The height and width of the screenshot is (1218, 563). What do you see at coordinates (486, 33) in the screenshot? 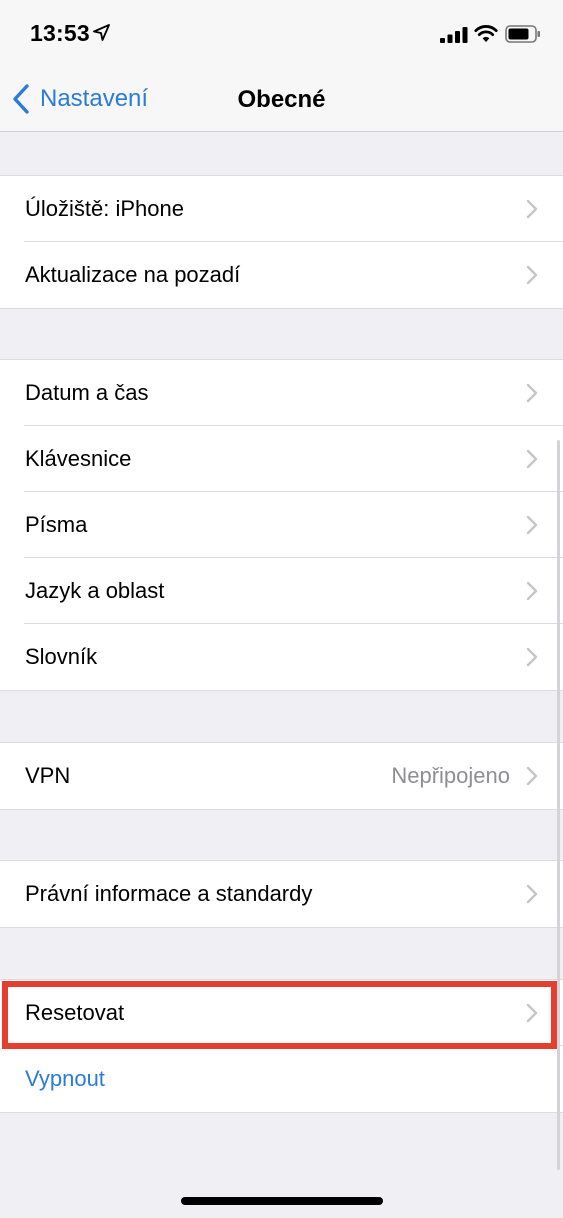
I see `wifi-icon` at bounding box center [486, 33].